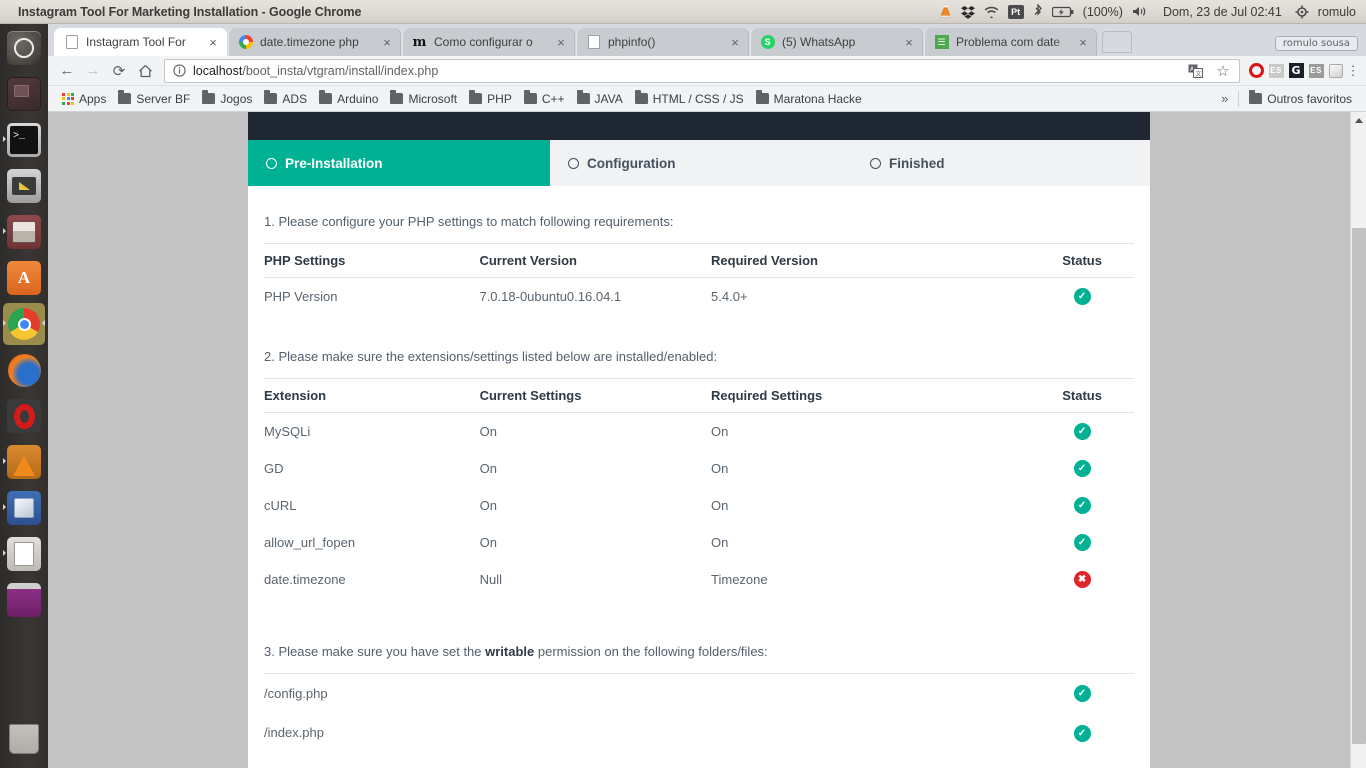  What do you see at coordinates (819, 42) in the screenshot?
I see `tab-title: (5) WhatsApp` at bounding box center [819, 42].